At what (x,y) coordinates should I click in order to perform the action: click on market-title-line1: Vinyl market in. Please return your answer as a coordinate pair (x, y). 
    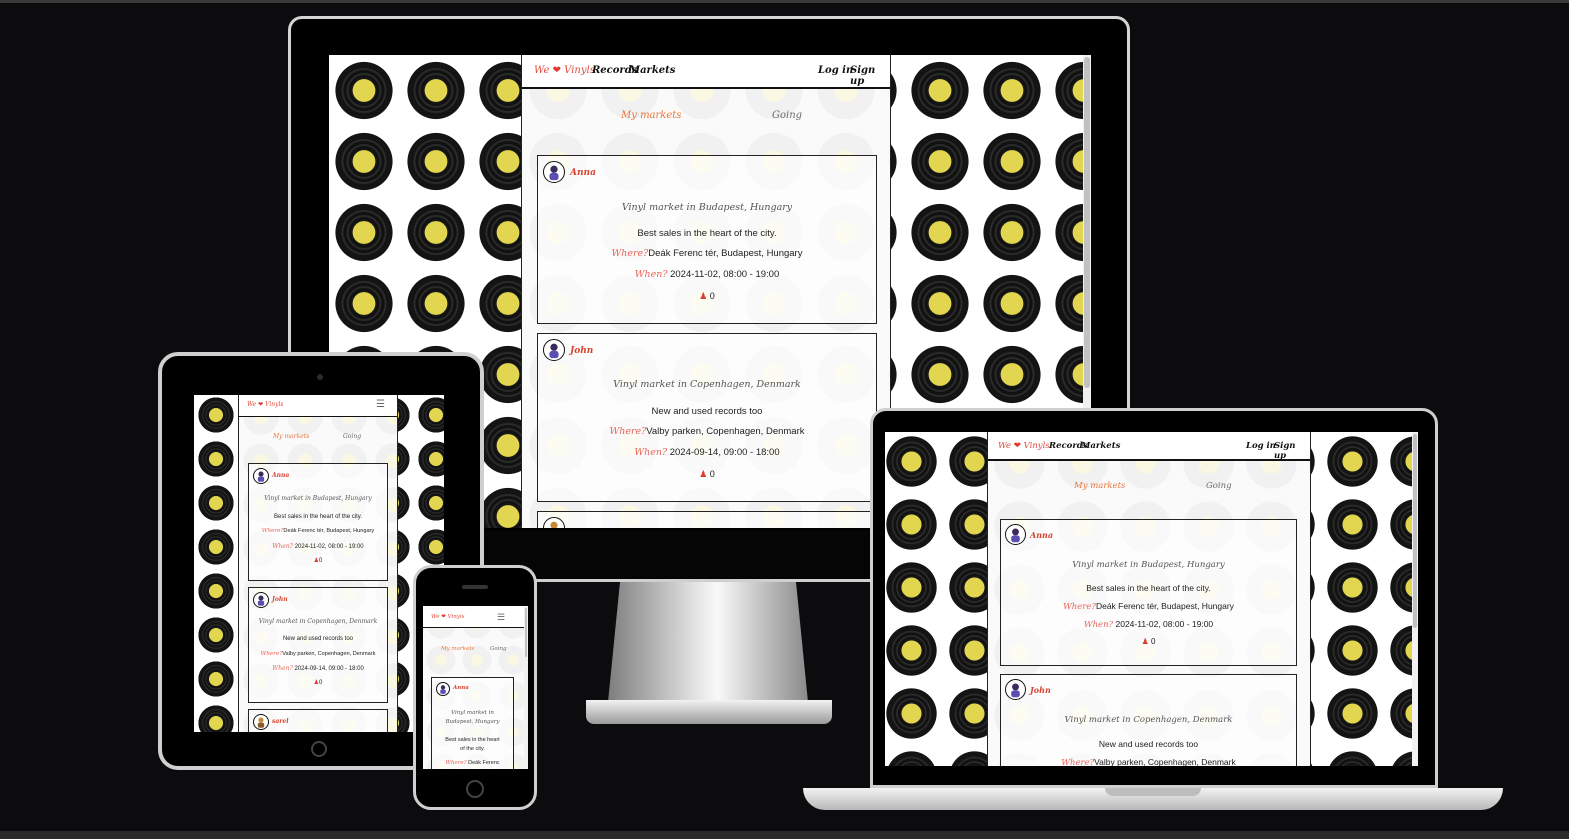
    Looking at the image, I should click on (472, 713).